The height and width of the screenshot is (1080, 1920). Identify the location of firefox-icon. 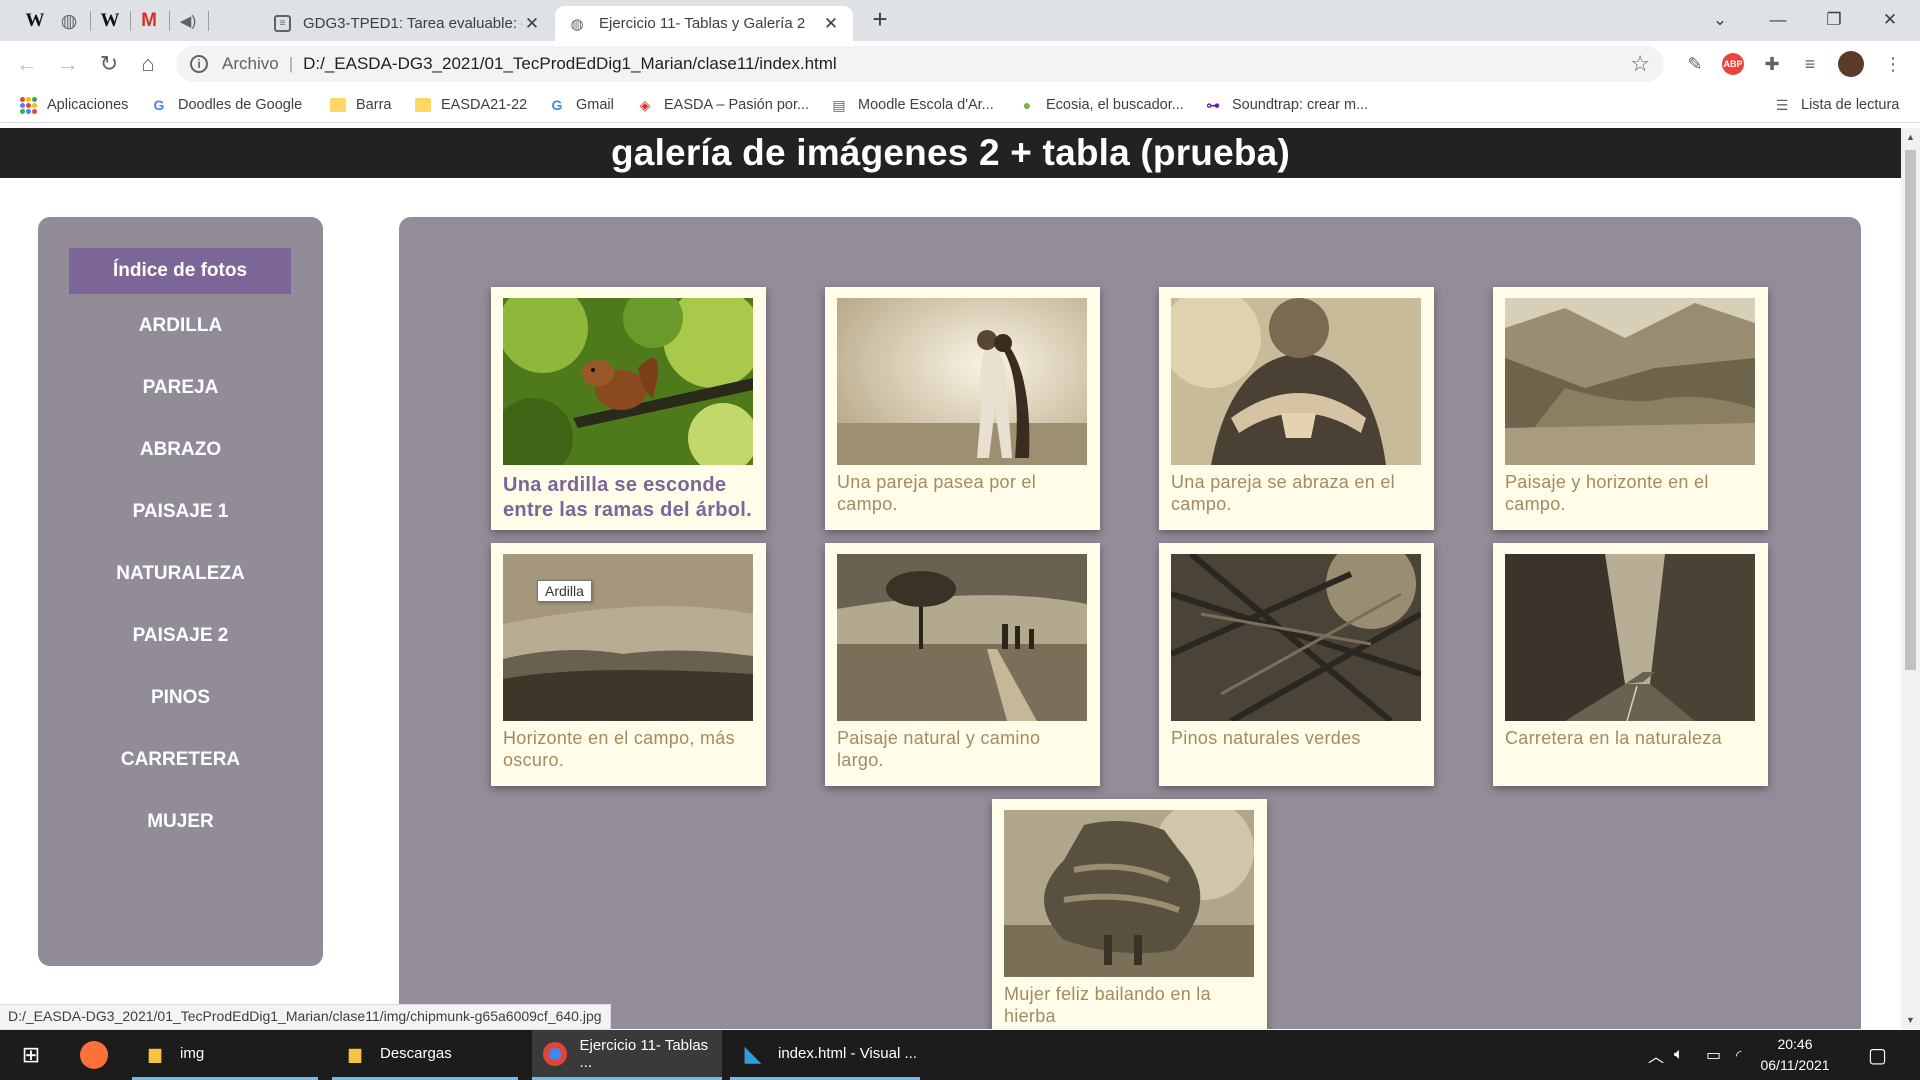
(94, 1055).